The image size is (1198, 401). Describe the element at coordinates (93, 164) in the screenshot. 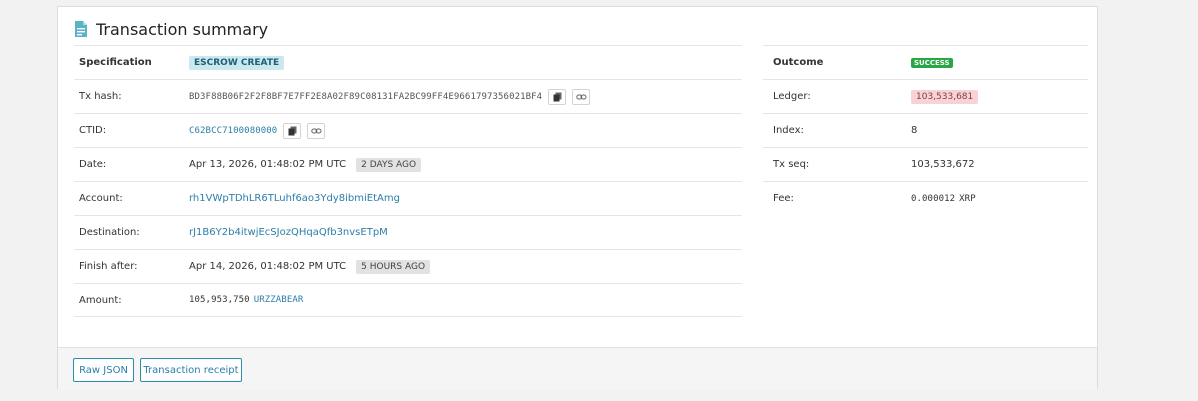

I see `date-label: Date:` at that location.